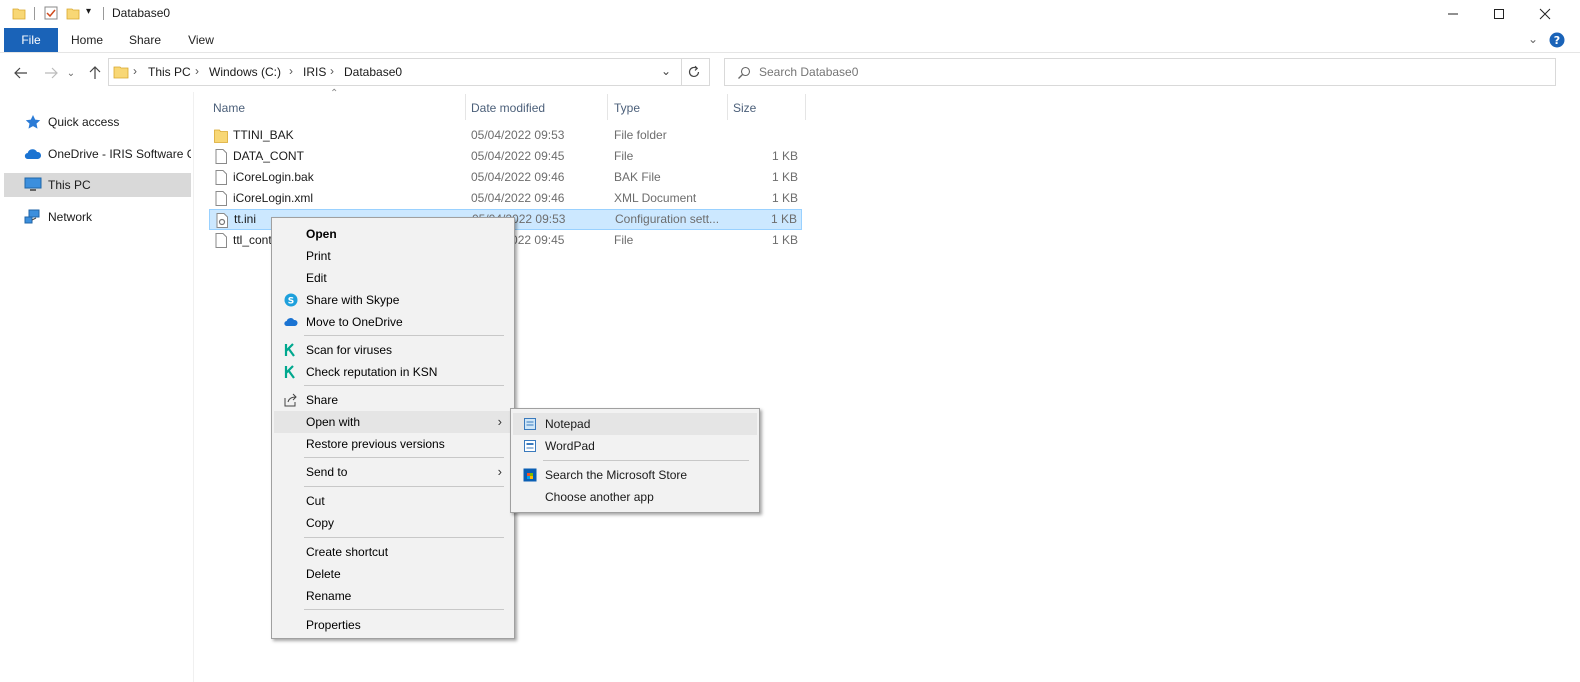 This screenshot has height=682, width=1580. Describe the element at coordinates (229, 108) in the screenshot. I see `column-header-name: Name` at that location.